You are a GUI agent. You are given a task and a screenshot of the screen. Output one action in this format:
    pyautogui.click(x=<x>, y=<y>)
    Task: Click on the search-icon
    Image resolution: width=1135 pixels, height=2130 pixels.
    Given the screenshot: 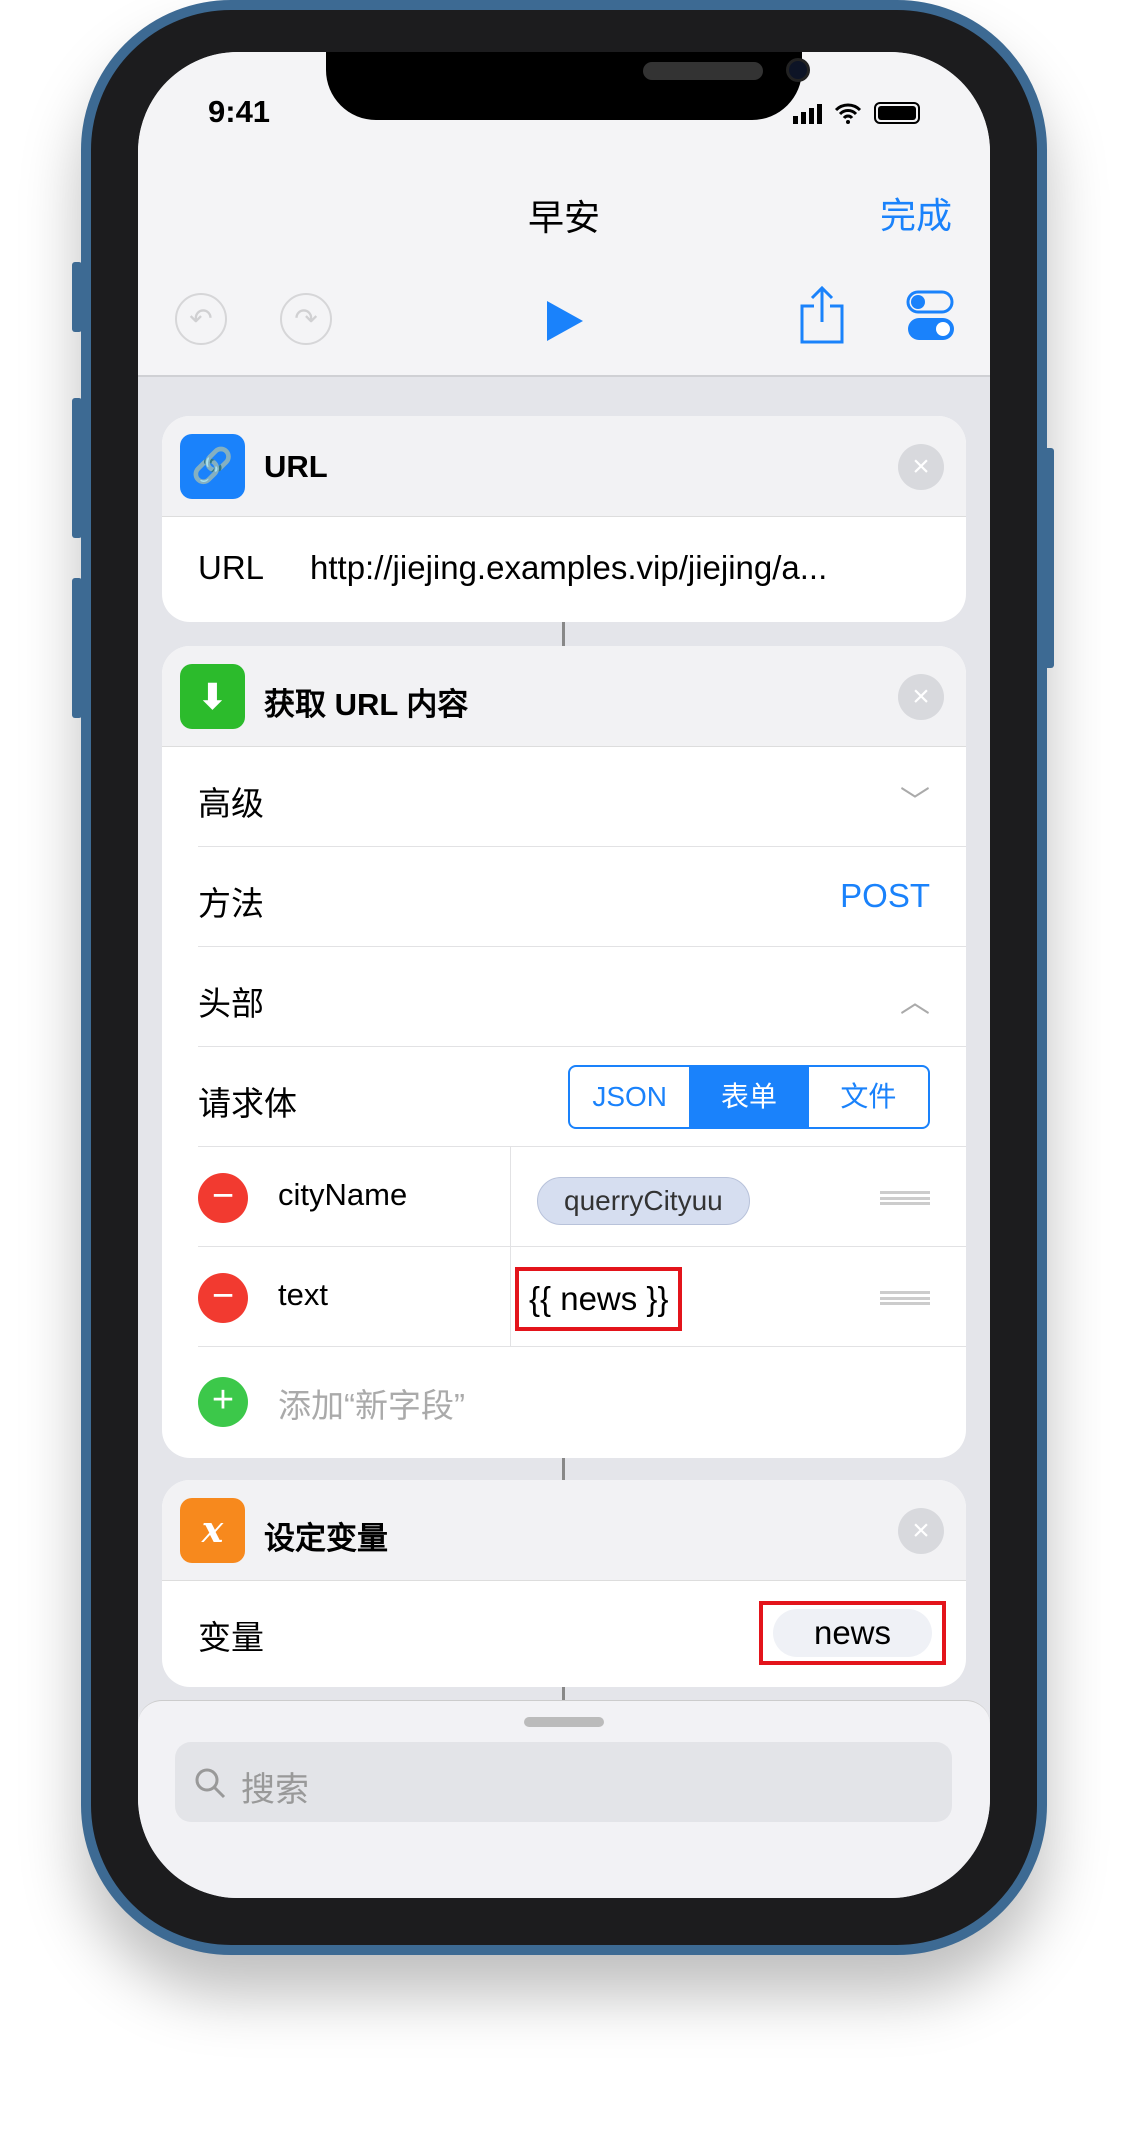 What is the action you would take?
    pyautogui.click(x=210, y=1783)
    